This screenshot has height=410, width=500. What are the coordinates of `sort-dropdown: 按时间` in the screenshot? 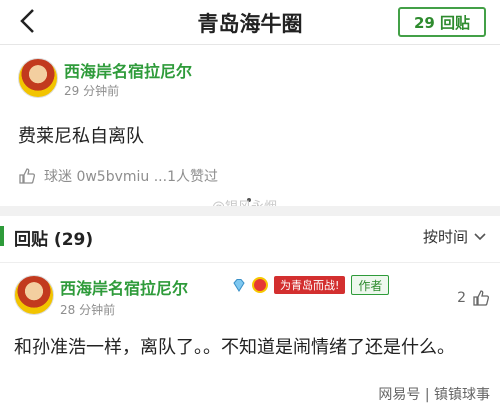 It's located at (454, 236).